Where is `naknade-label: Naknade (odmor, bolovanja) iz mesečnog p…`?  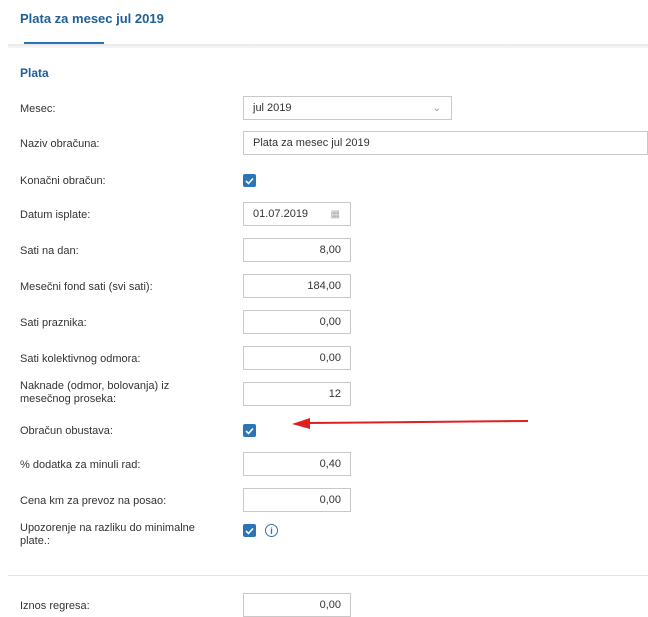 naknade-label: Naknade (odmor, bolovanja) iz mesečnog p… is located at coordinates (120, 393).